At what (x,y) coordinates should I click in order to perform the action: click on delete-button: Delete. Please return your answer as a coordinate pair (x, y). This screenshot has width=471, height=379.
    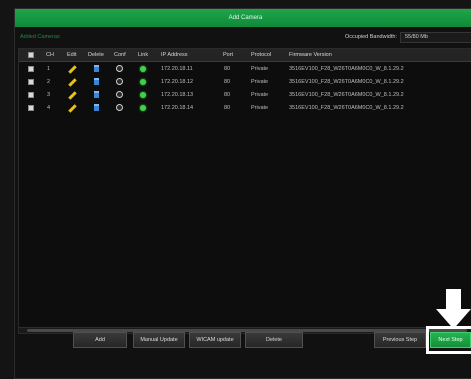
    Looking at the image, I should click on (274, 340).